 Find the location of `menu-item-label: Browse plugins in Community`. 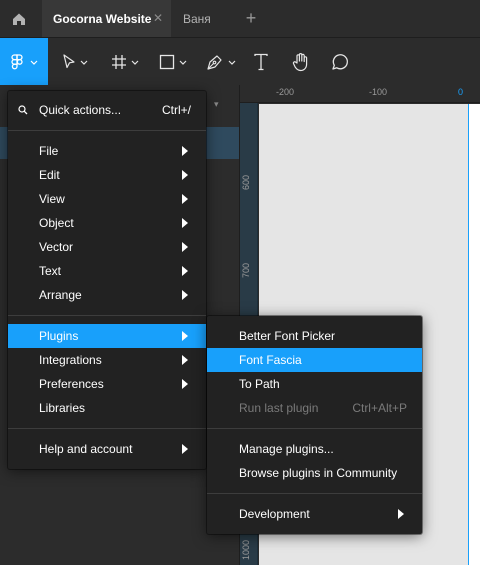

menu-item-label: Browse plugins in Community is located at coordinates (318, 473).